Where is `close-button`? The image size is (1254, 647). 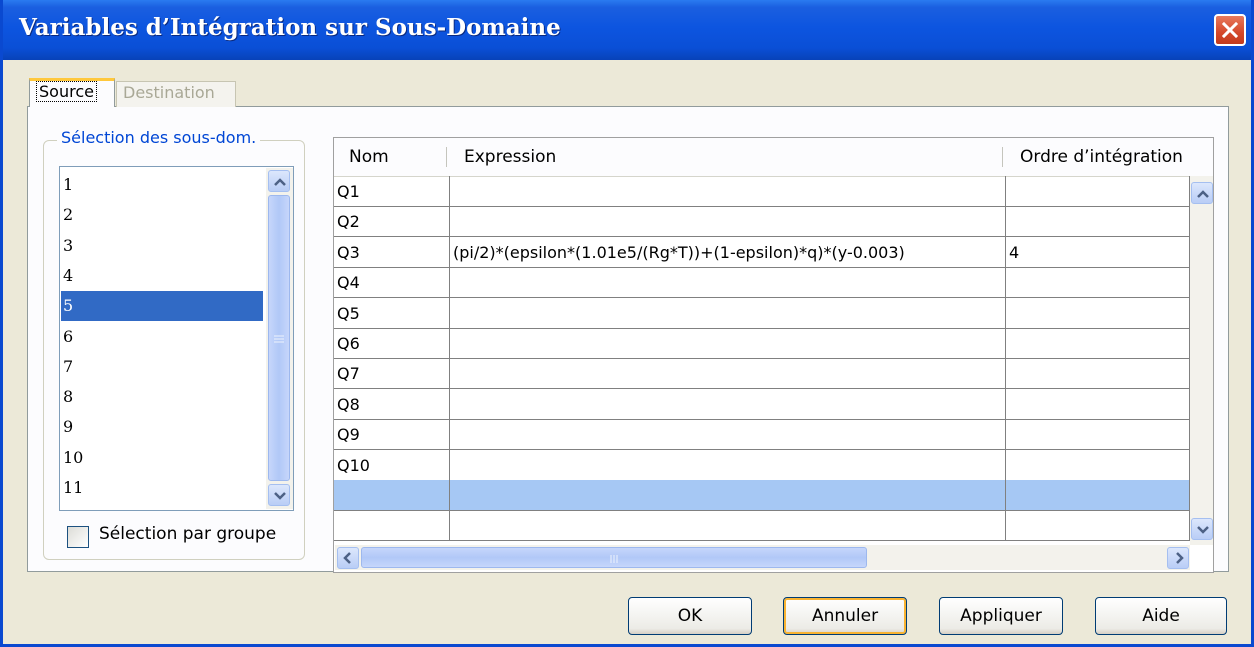
close-button is located at coordinates (1230, 30).